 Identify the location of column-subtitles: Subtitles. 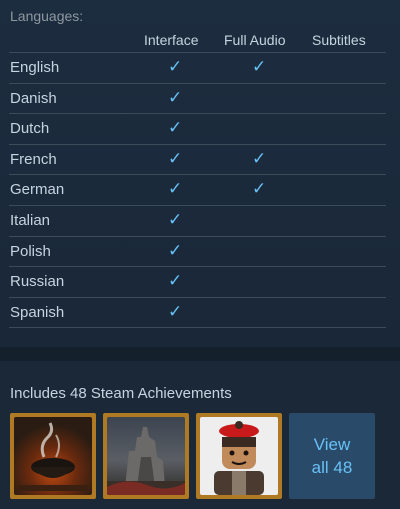
(339, 40).